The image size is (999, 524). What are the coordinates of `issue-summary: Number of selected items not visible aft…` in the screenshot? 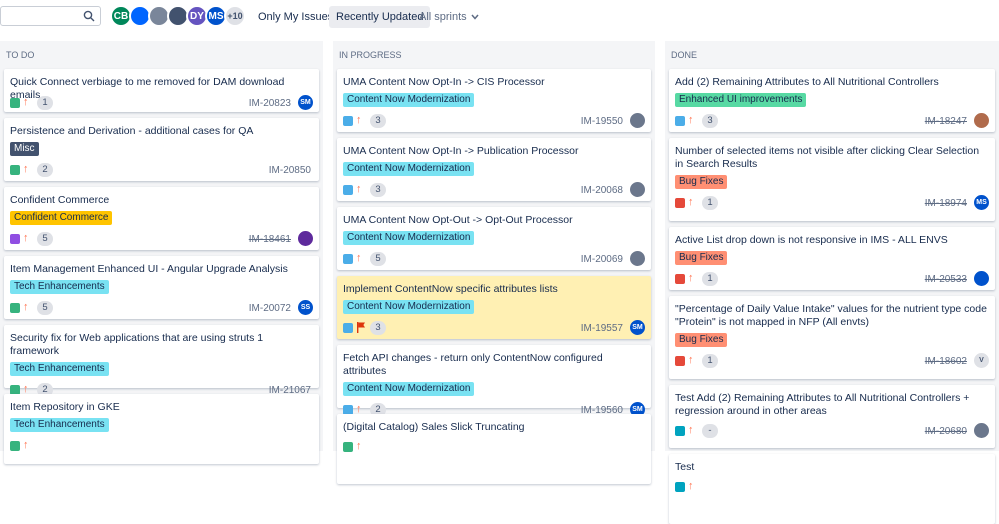 It's located at (827, 157).